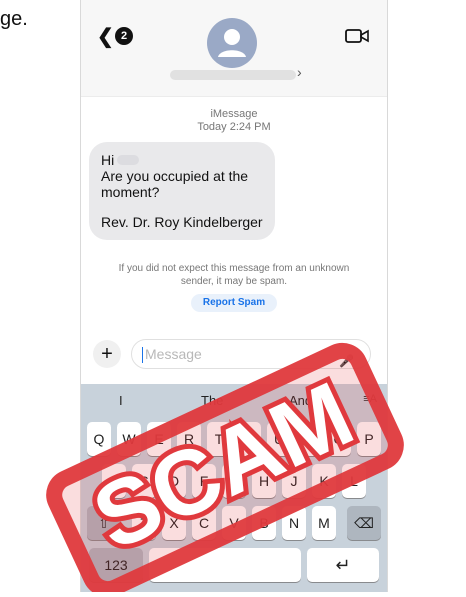  I want to click on greeting-text: Hi, so click(108, 160).